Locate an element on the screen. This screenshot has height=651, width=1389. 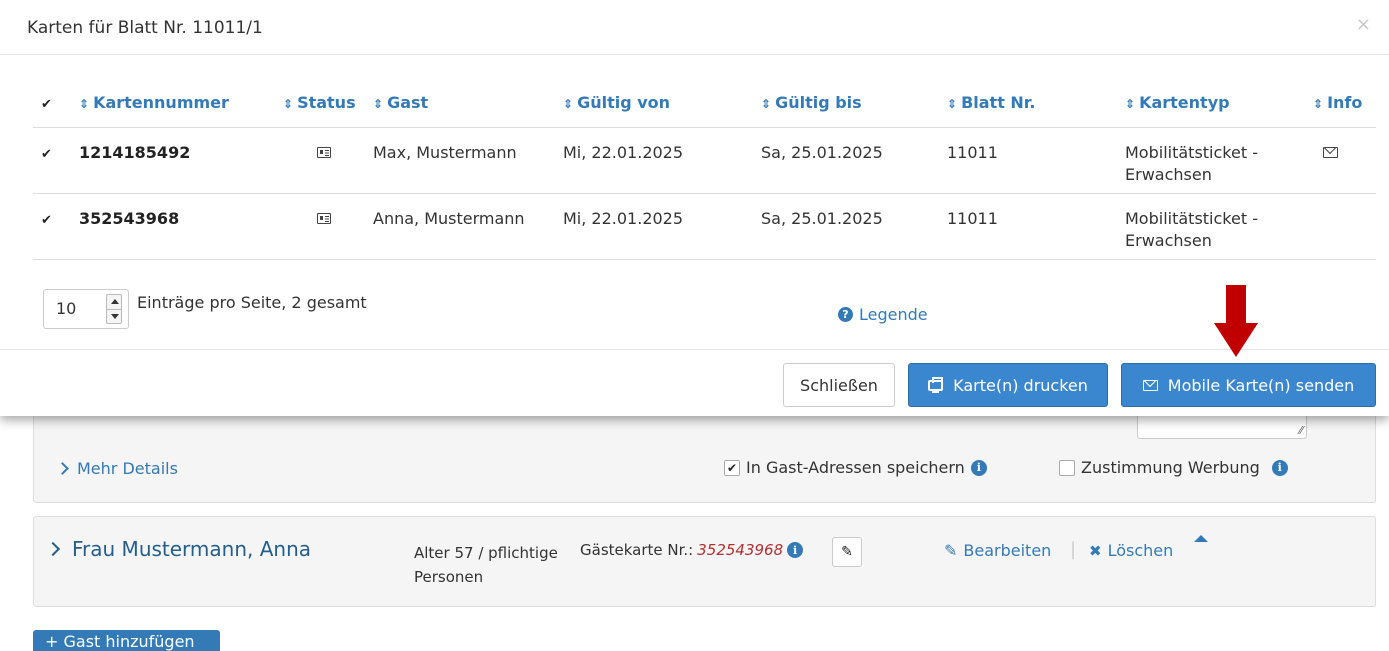
guest-cell: Anna, Mustermann is located at coordinates (468, 226).